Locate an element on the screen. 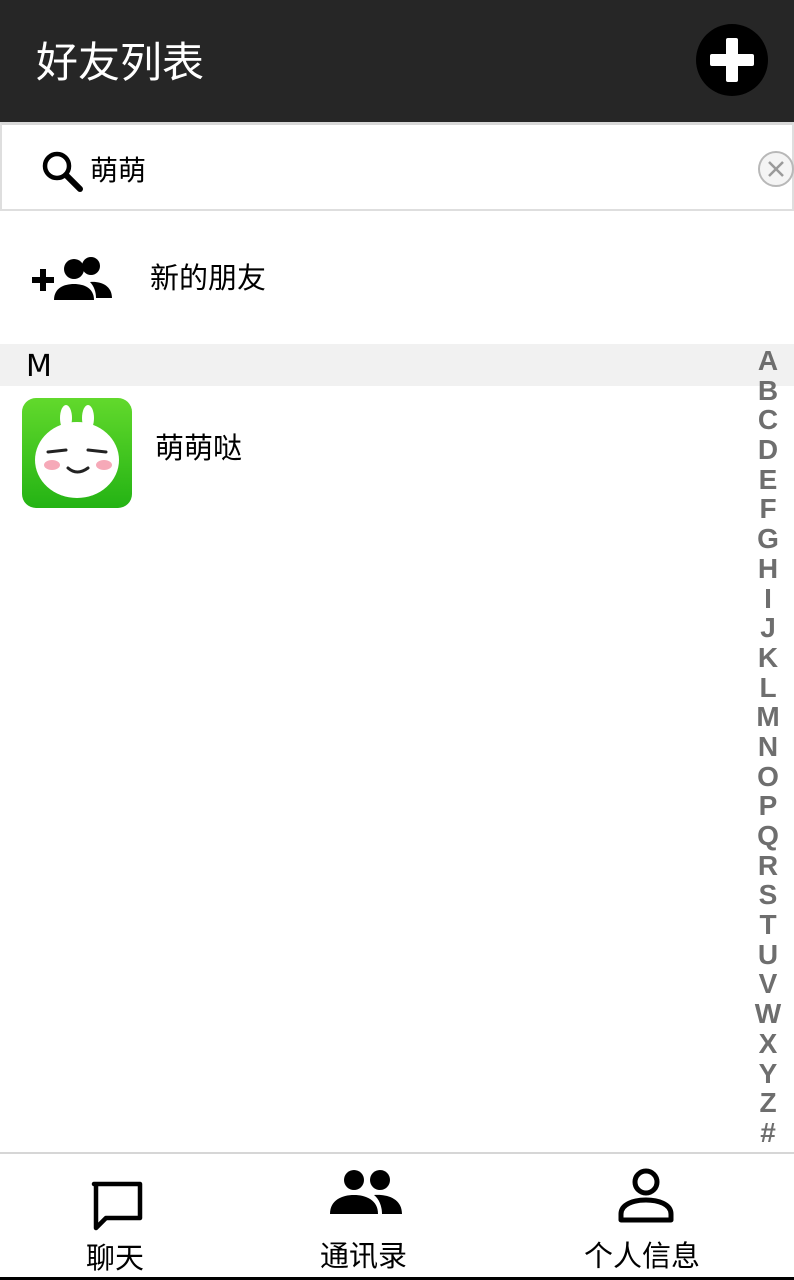 This screenshot has height=1280, width=794. add-button is located at coordinates (732, 60).